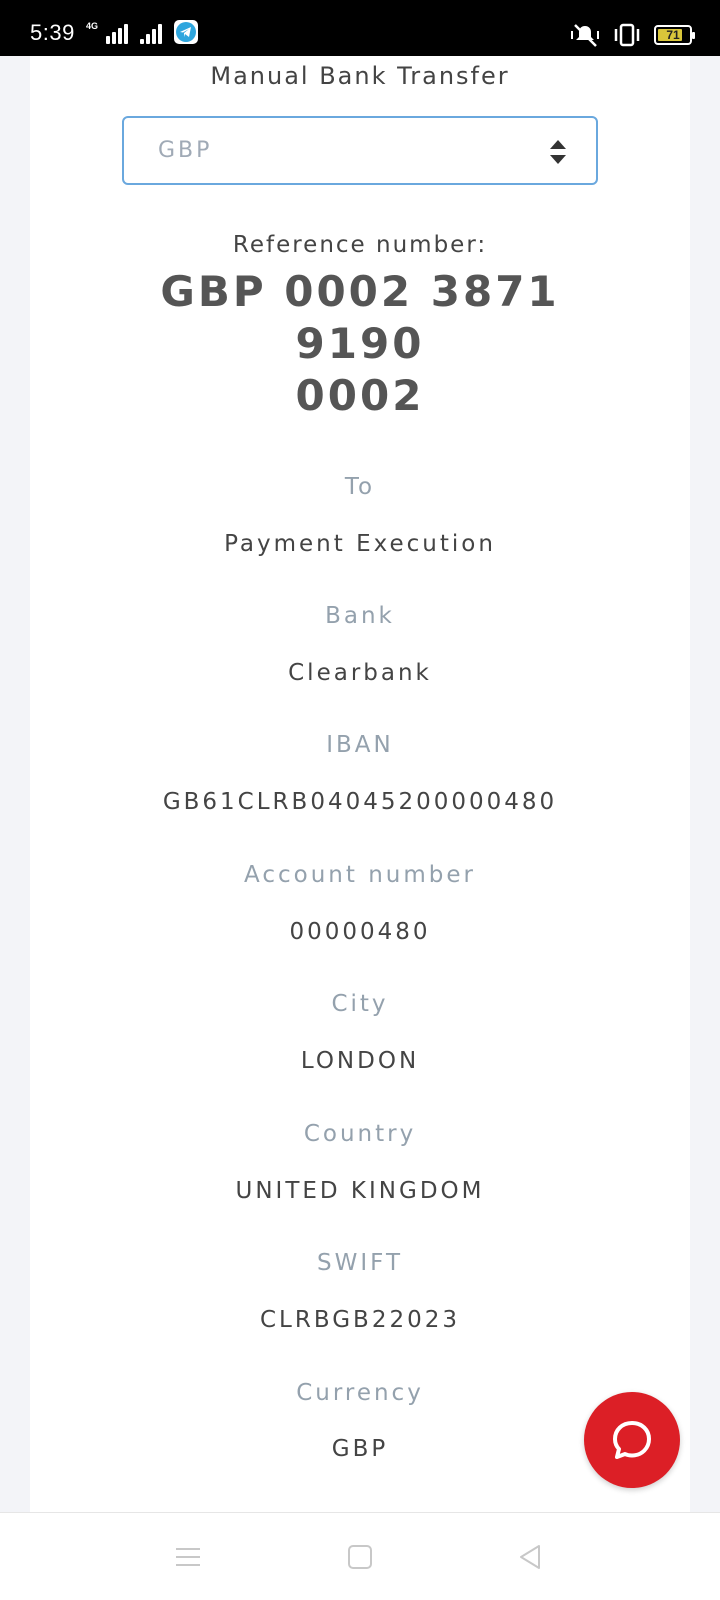 The width and height of the screenshot is (720, 1600). What do you see at coordinates (360, 317) in the screenshot?
I see `reference-number-line1: GBP 0002 3871 9190` at bounding box center [360, 317].